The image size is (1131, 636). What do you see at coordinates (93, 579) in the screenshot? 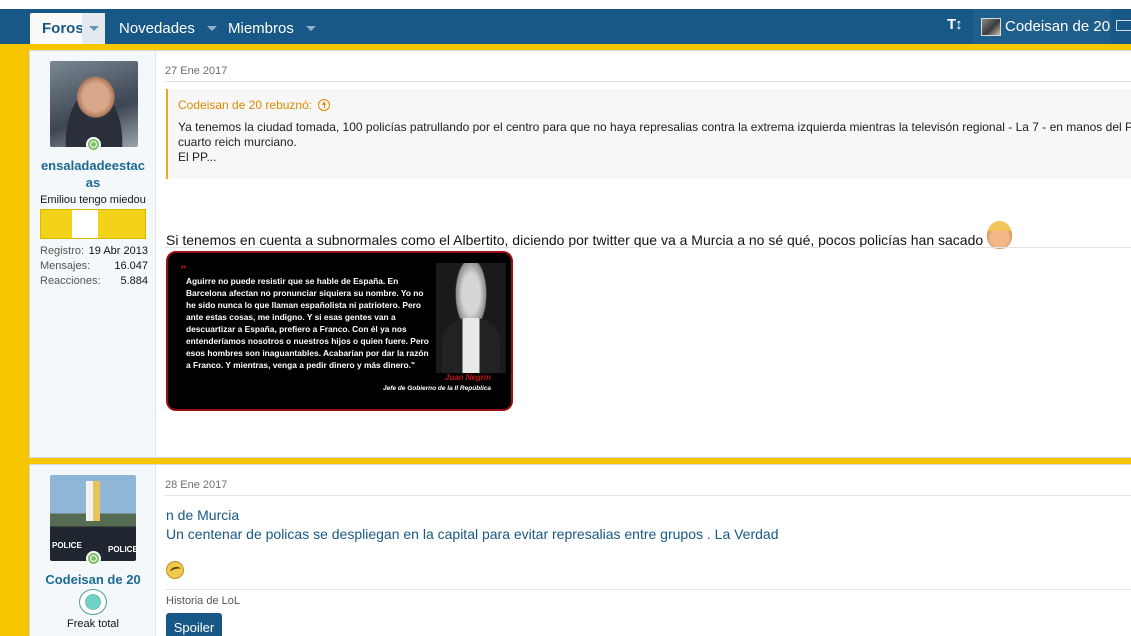
I see `username: Codeisan de 20` at bounding box center [93, 579].